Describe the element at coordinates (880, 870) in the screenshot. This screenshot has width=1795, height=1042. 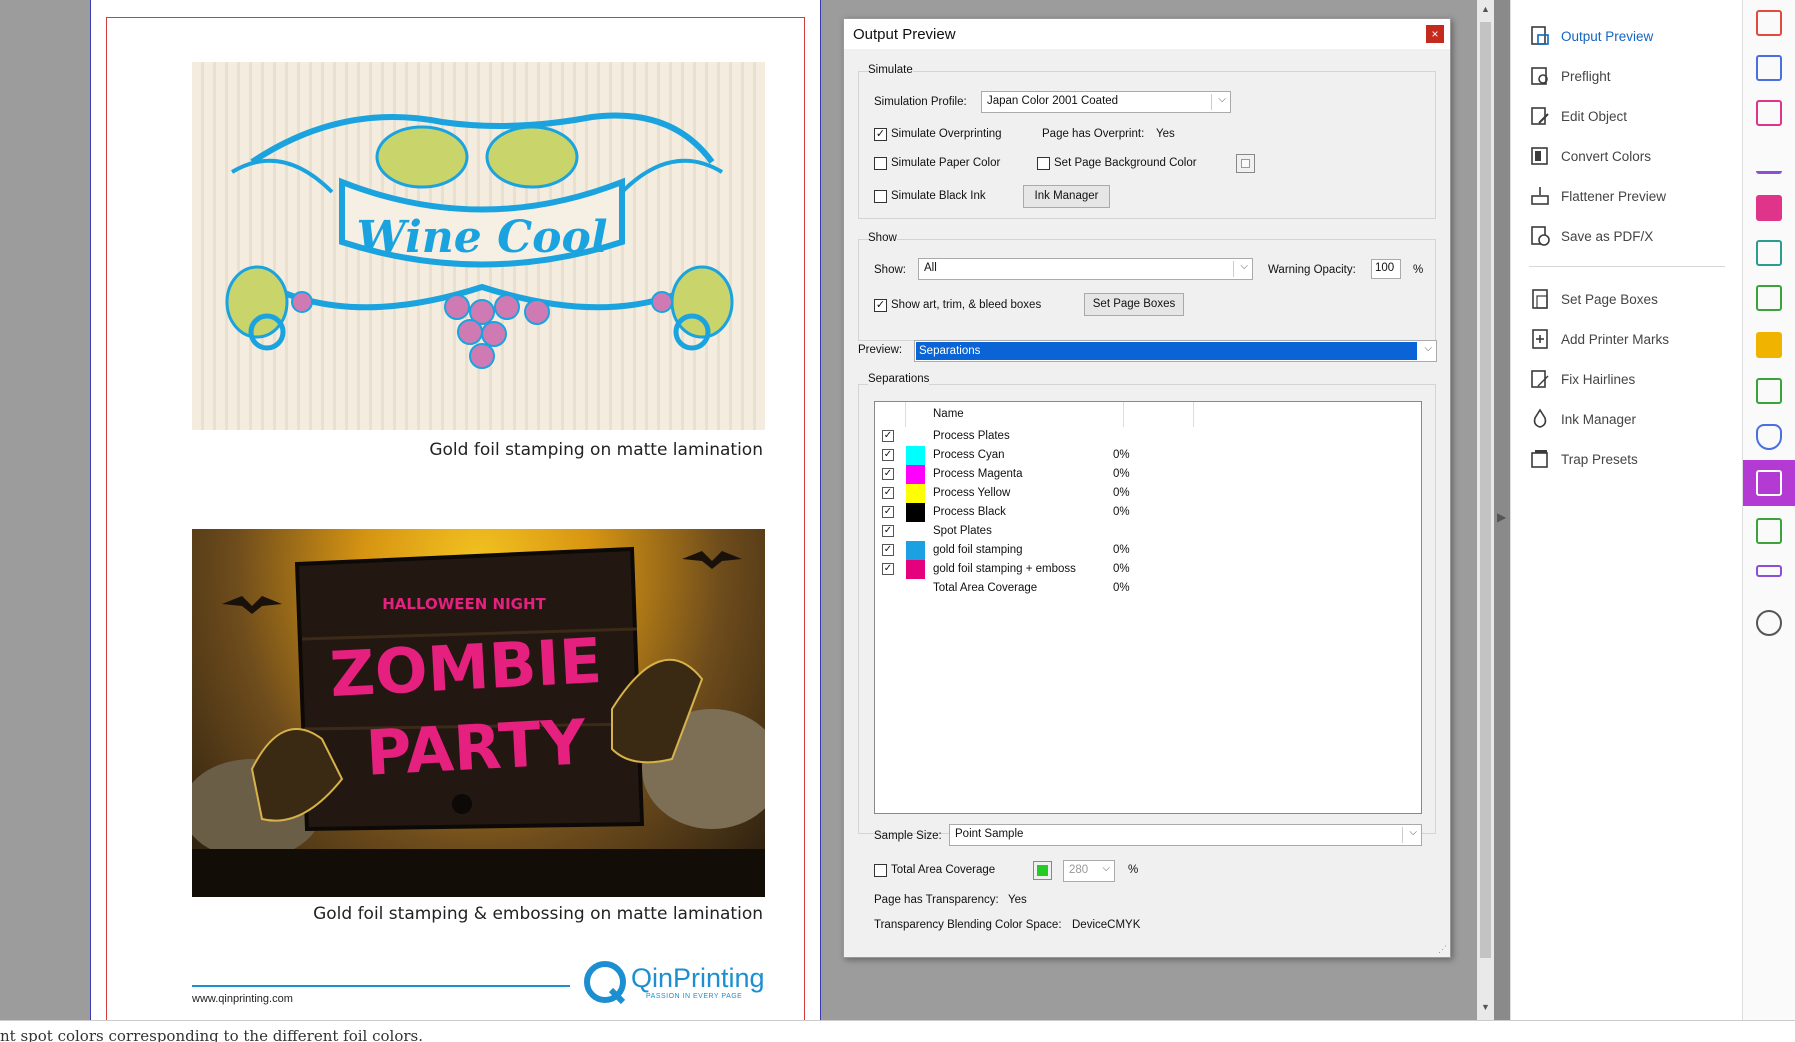
I see `total-area-coverage-checkbox` at that location.